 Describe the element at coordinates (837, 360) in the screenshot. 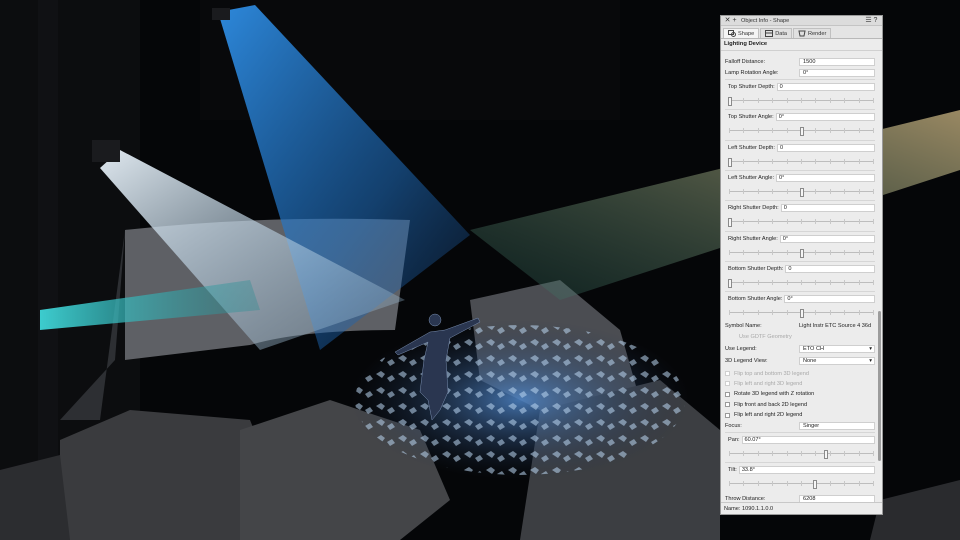

I see `legend-3d-view-select: None ▾` at that location.